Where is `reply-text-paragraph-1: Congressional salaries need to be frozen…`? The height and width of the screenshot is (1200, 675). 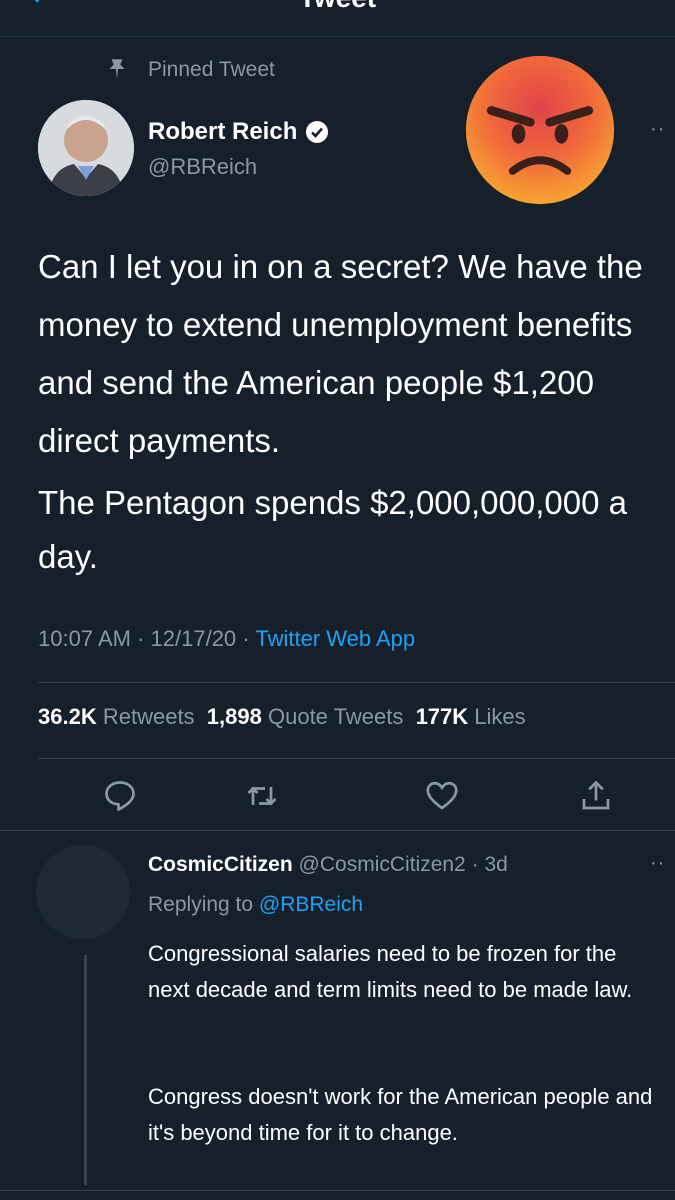 reply-text-paragraph-1: Congressional salaries need to be frozen… is located at coordinates (390, 971).